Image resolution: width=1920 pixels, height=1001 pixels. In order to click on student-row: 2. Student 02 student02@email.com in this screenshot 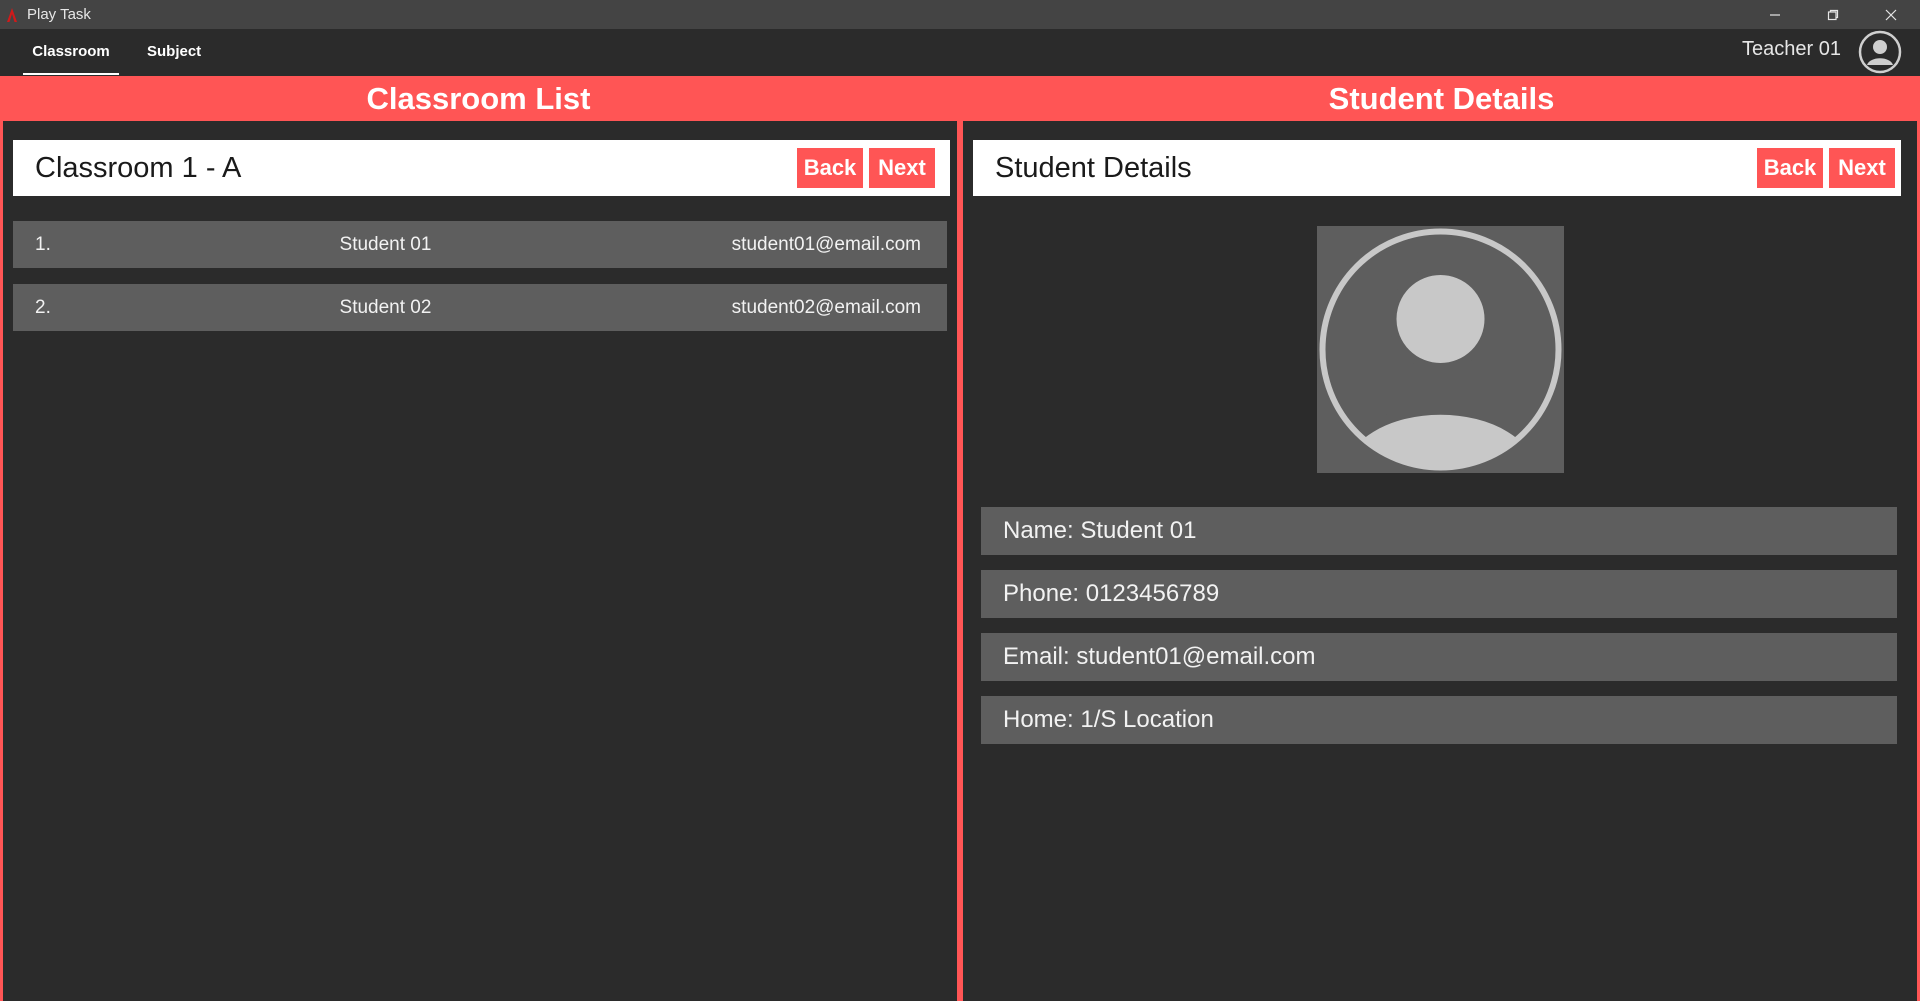, I will do `click(480, 307)`.